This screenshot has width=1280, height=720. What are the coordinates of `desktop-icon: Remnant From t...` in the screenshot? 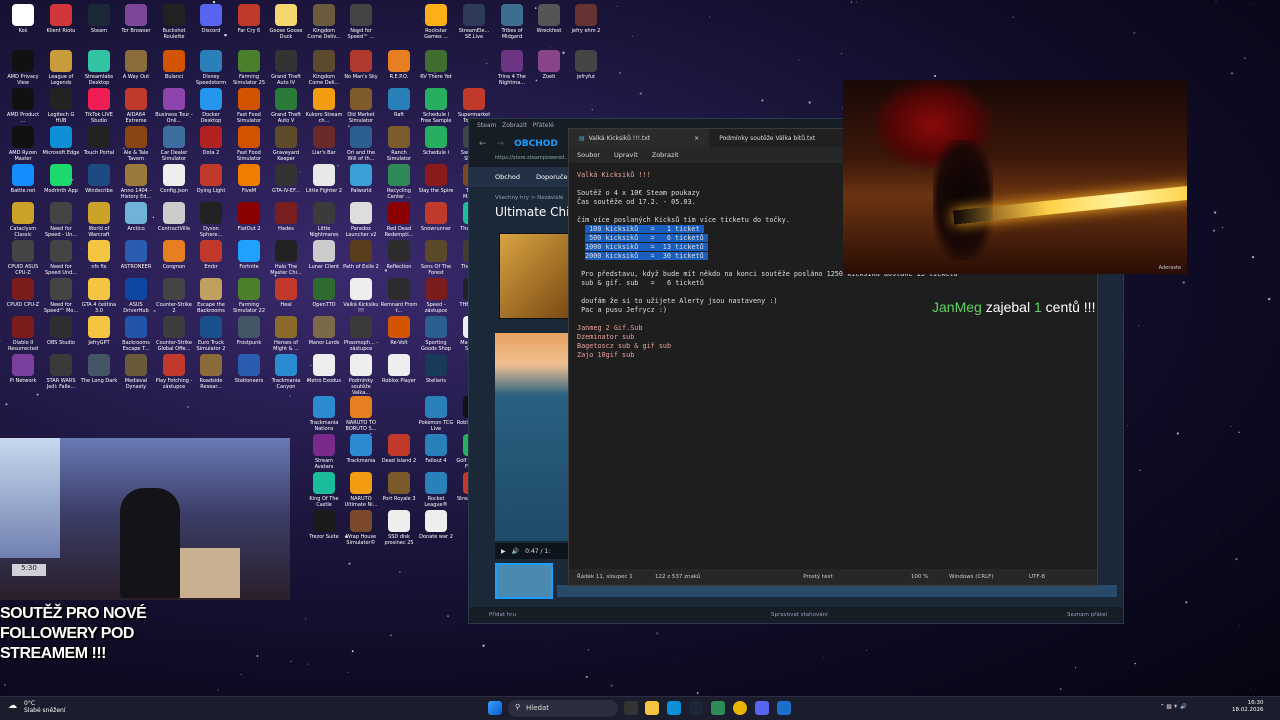 It's located at (399, 298).